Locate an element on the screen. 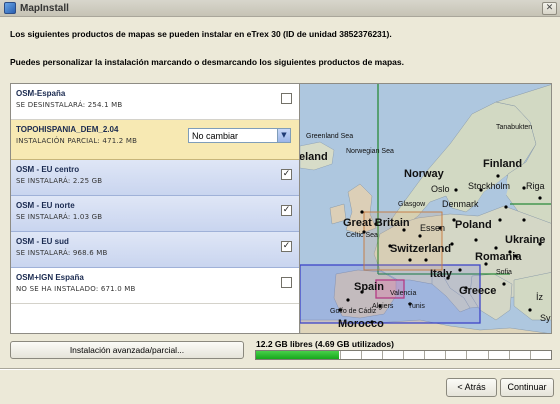  map-label: Essen is located at coordinates (433, 228).